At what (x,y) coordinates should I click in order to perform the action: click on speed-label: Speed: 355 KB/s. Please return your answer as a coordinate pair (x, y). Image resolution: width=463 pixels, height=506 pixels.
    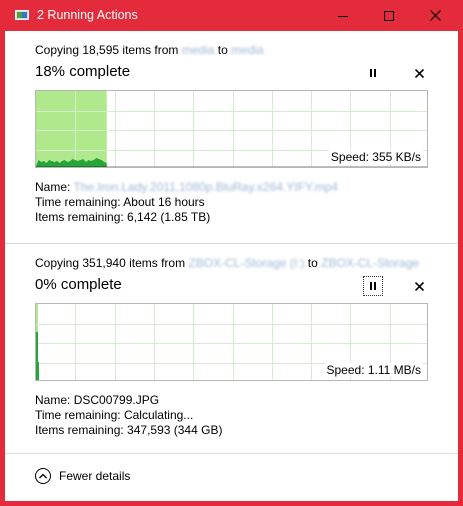
    Looking at the image, I should click on (375, 157).